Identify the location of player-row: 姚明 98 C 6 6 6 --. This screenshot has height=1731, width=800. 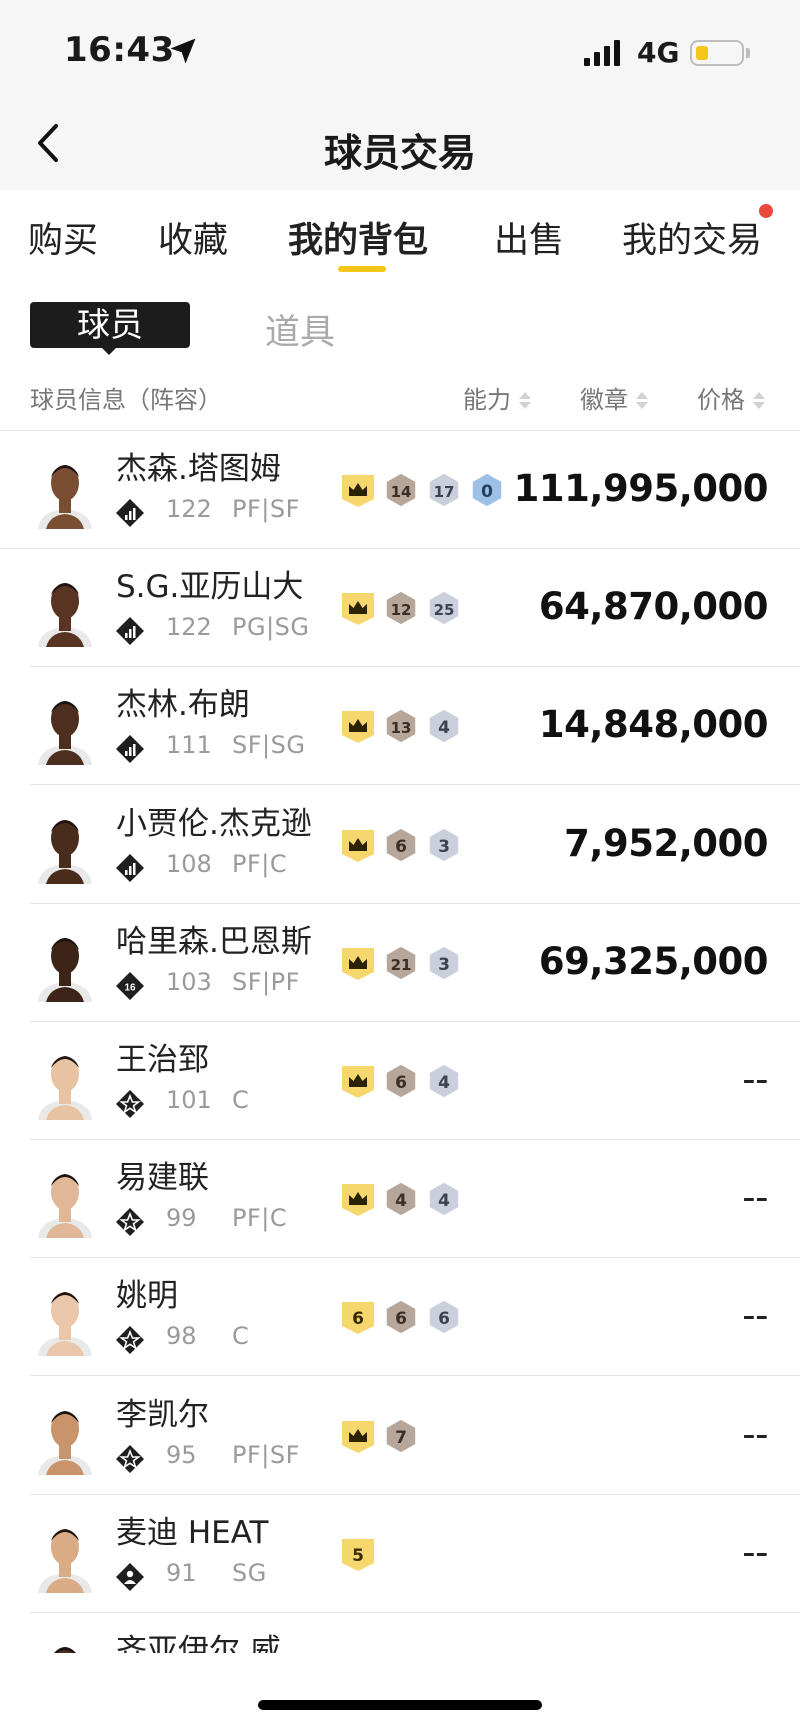
(400, 1317).